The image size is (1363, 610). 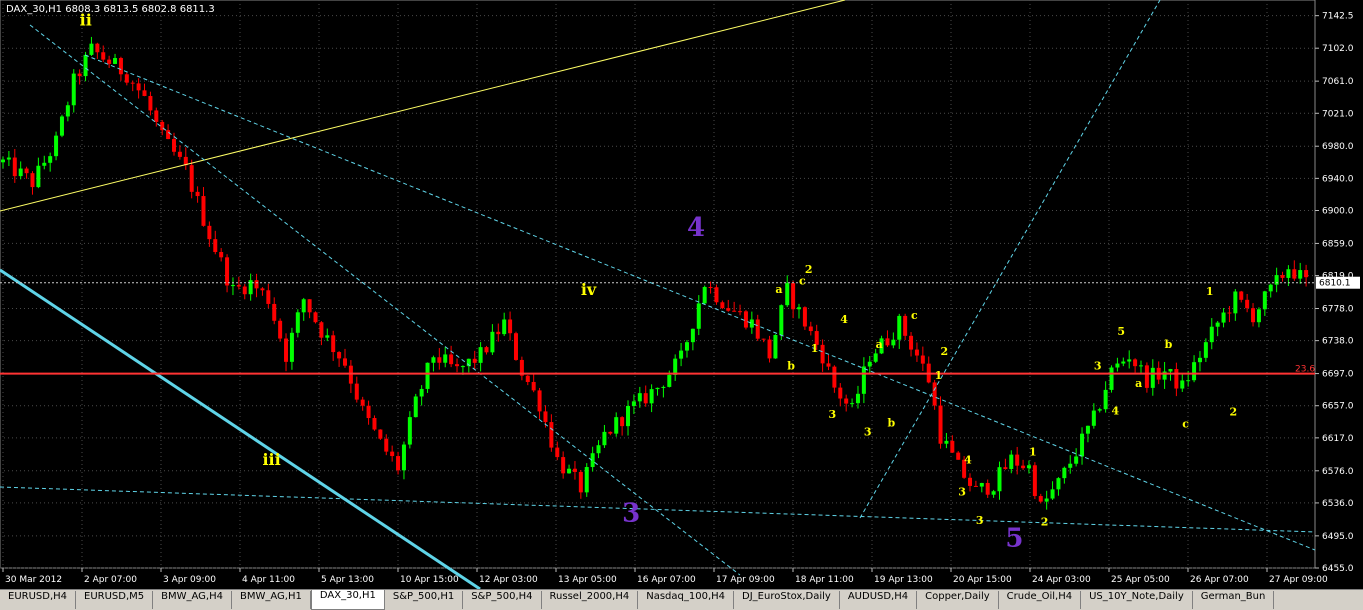 I want to click on chart-tab: Nasdaq_100,H4, so click(x=686, y=600).